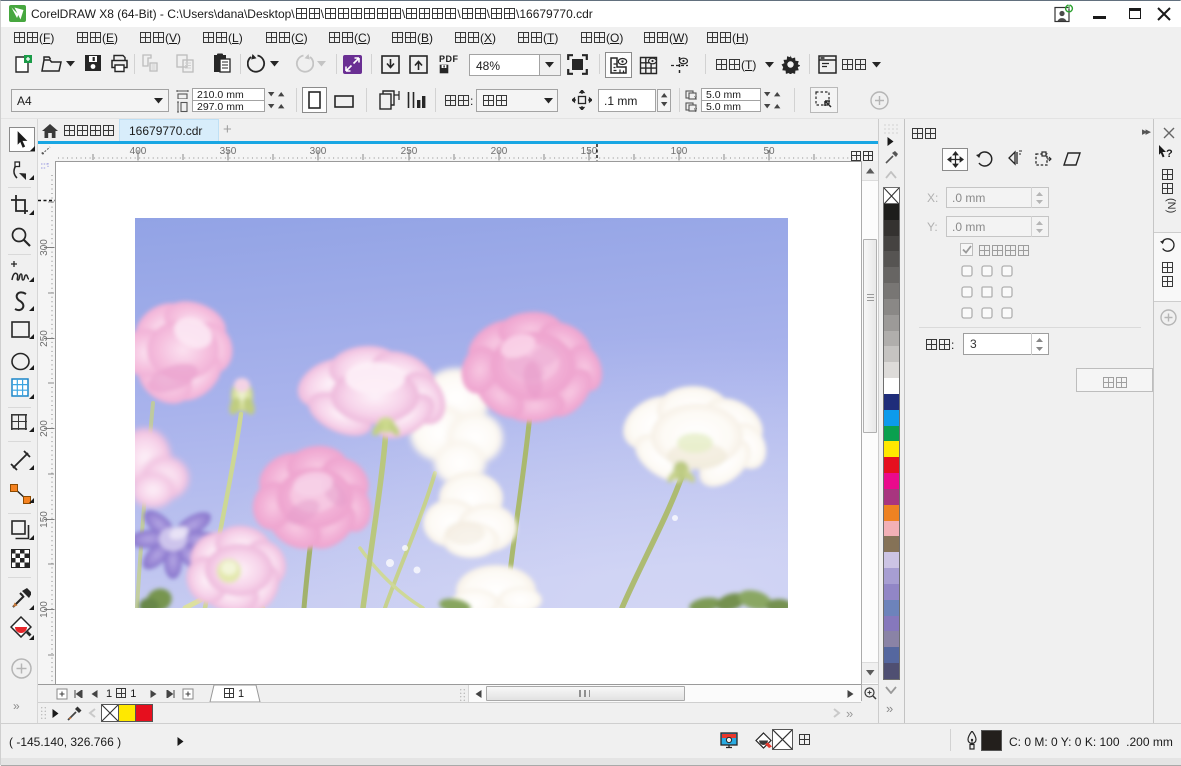 Image resolution: width=1181 pixels, height=766 pixels. I want to click on svg-text: 50, so click(769, 151).